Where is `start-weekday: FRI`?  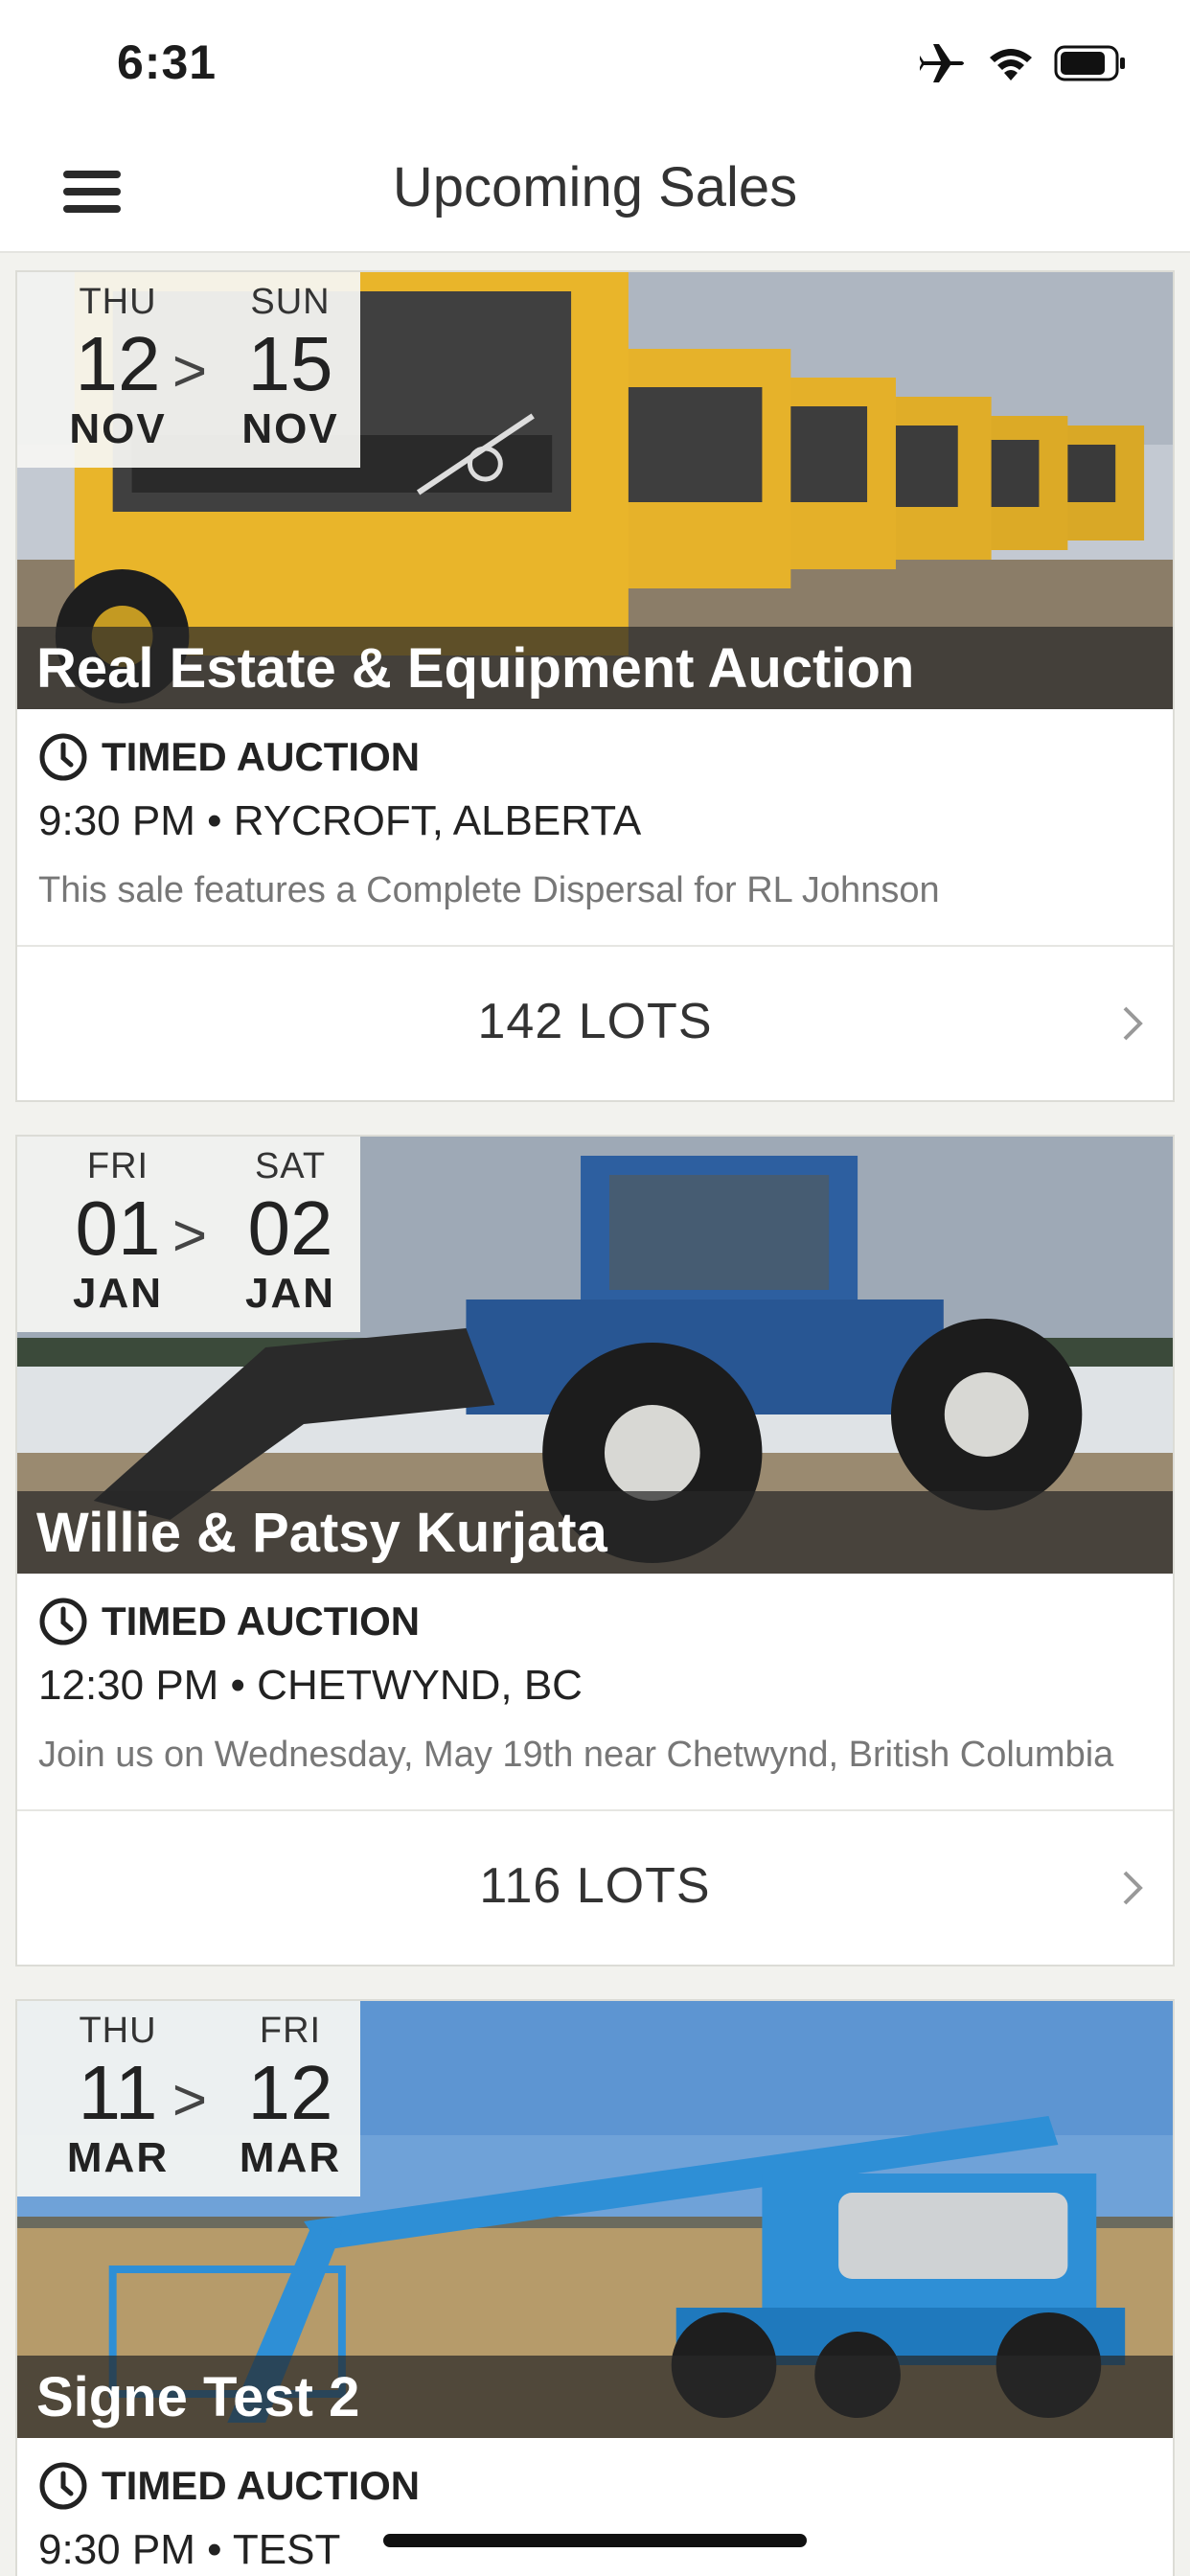
start-weekday: FRI is located at coordinates (118, 1166).